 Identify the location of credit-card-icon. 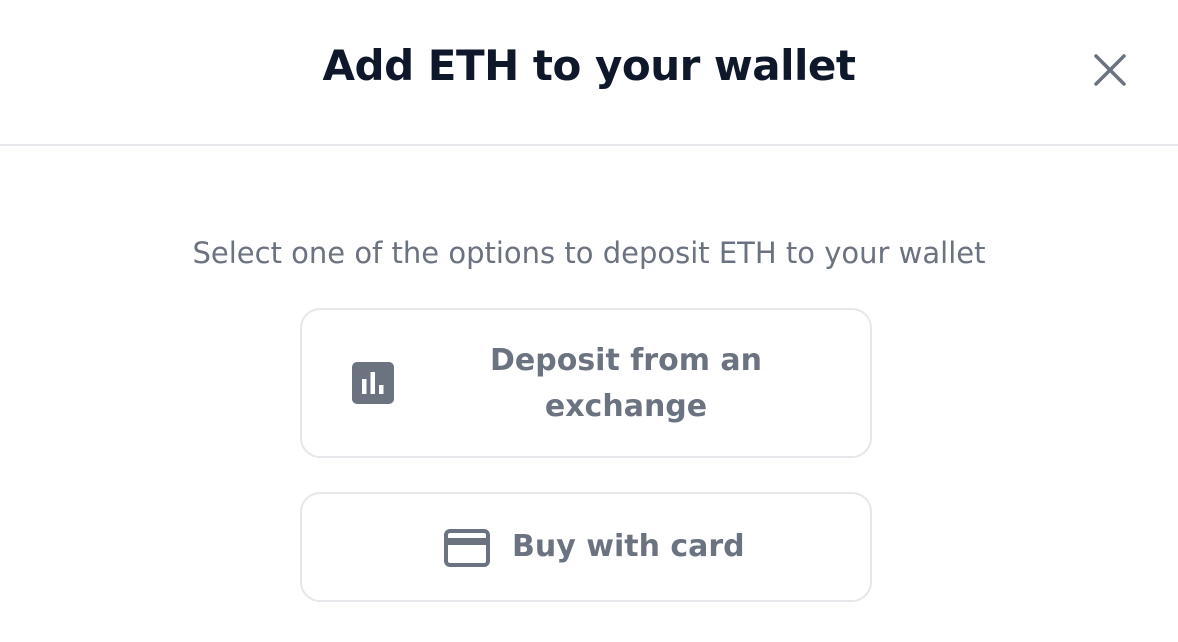
(467, 548).